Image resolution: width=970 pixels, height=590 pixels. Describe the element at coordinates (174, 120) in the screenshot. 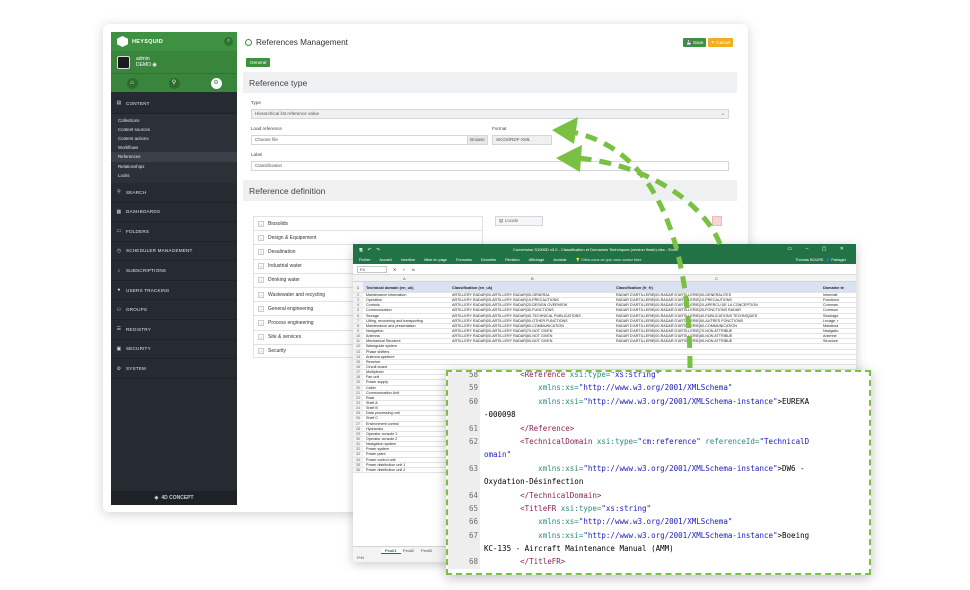

I see `sidebar-subitem-collections: Collections` at that location.